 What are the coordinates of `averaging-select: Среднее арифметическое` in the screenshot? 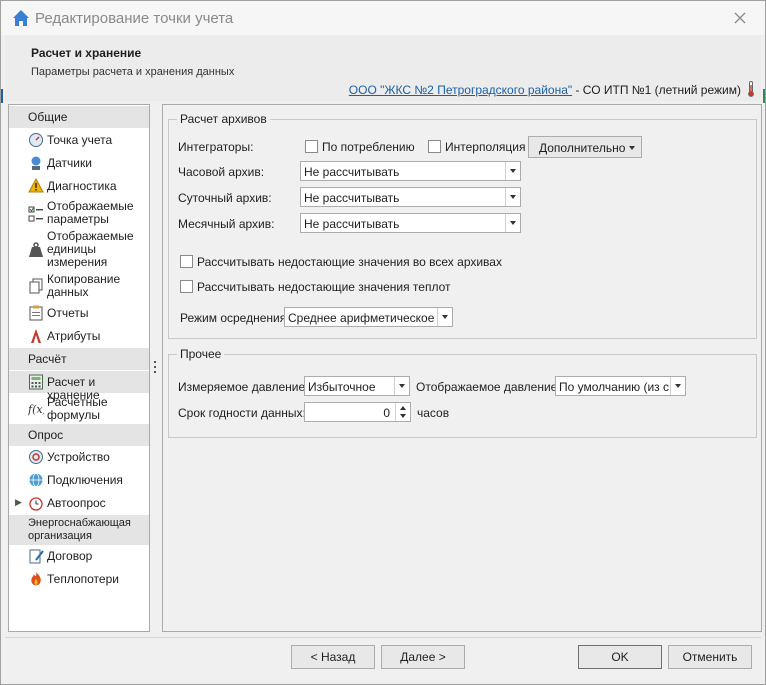 It's located at (368, 317).